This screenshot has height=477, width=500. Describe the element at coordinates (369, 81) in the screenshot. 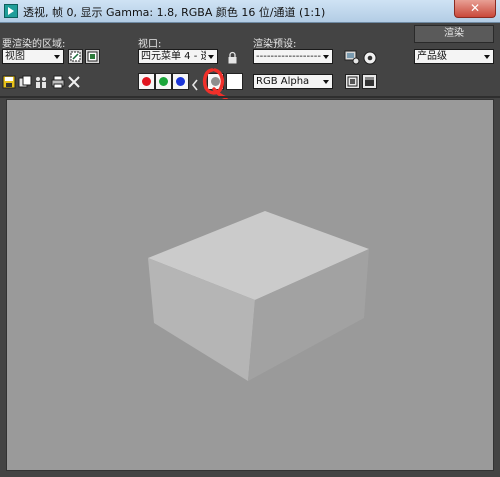

I see `toggle-ui-icon` at that location.